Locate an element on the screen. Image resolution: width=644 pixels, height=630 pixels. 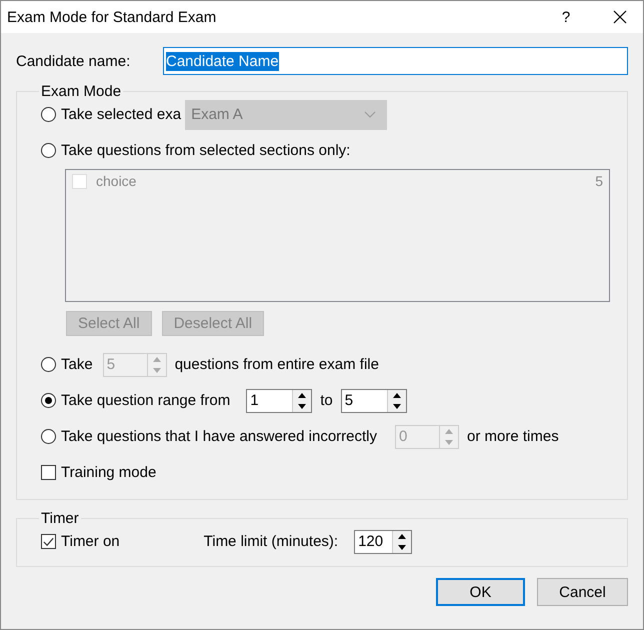
option-label: Timer on is located at coordinates (90, 541).